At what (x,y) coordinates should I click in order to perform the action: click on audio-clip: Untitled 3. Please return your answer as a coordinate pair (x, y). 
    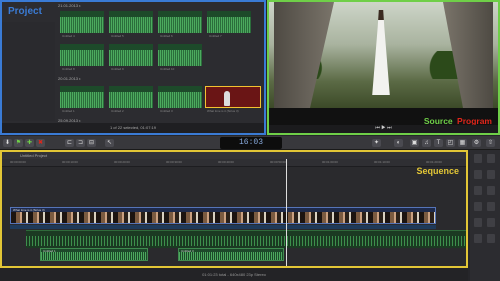
    Looking at the image, I should click on (231, 254).